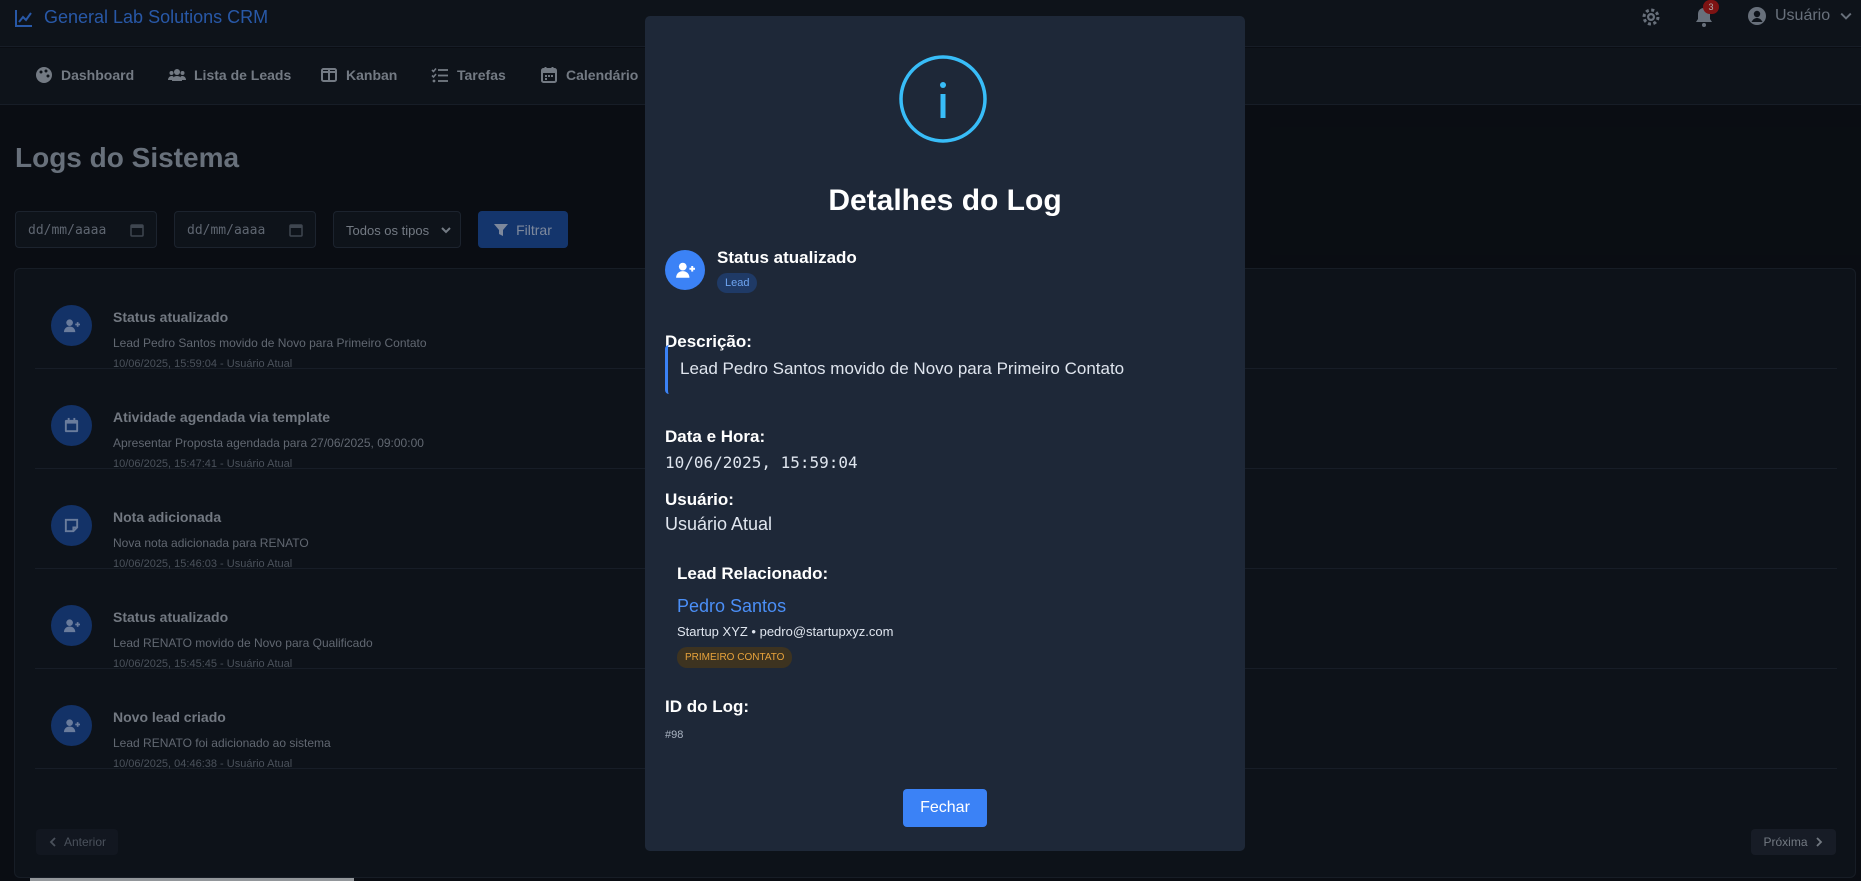 This screenshot has height=881, width=1861. What do you see at coordinates (785, 631) in the screenshot?
I see `related-lead-info: Startup XYZ • pedro@startupxyz.com` at bounding box center [785, 631].